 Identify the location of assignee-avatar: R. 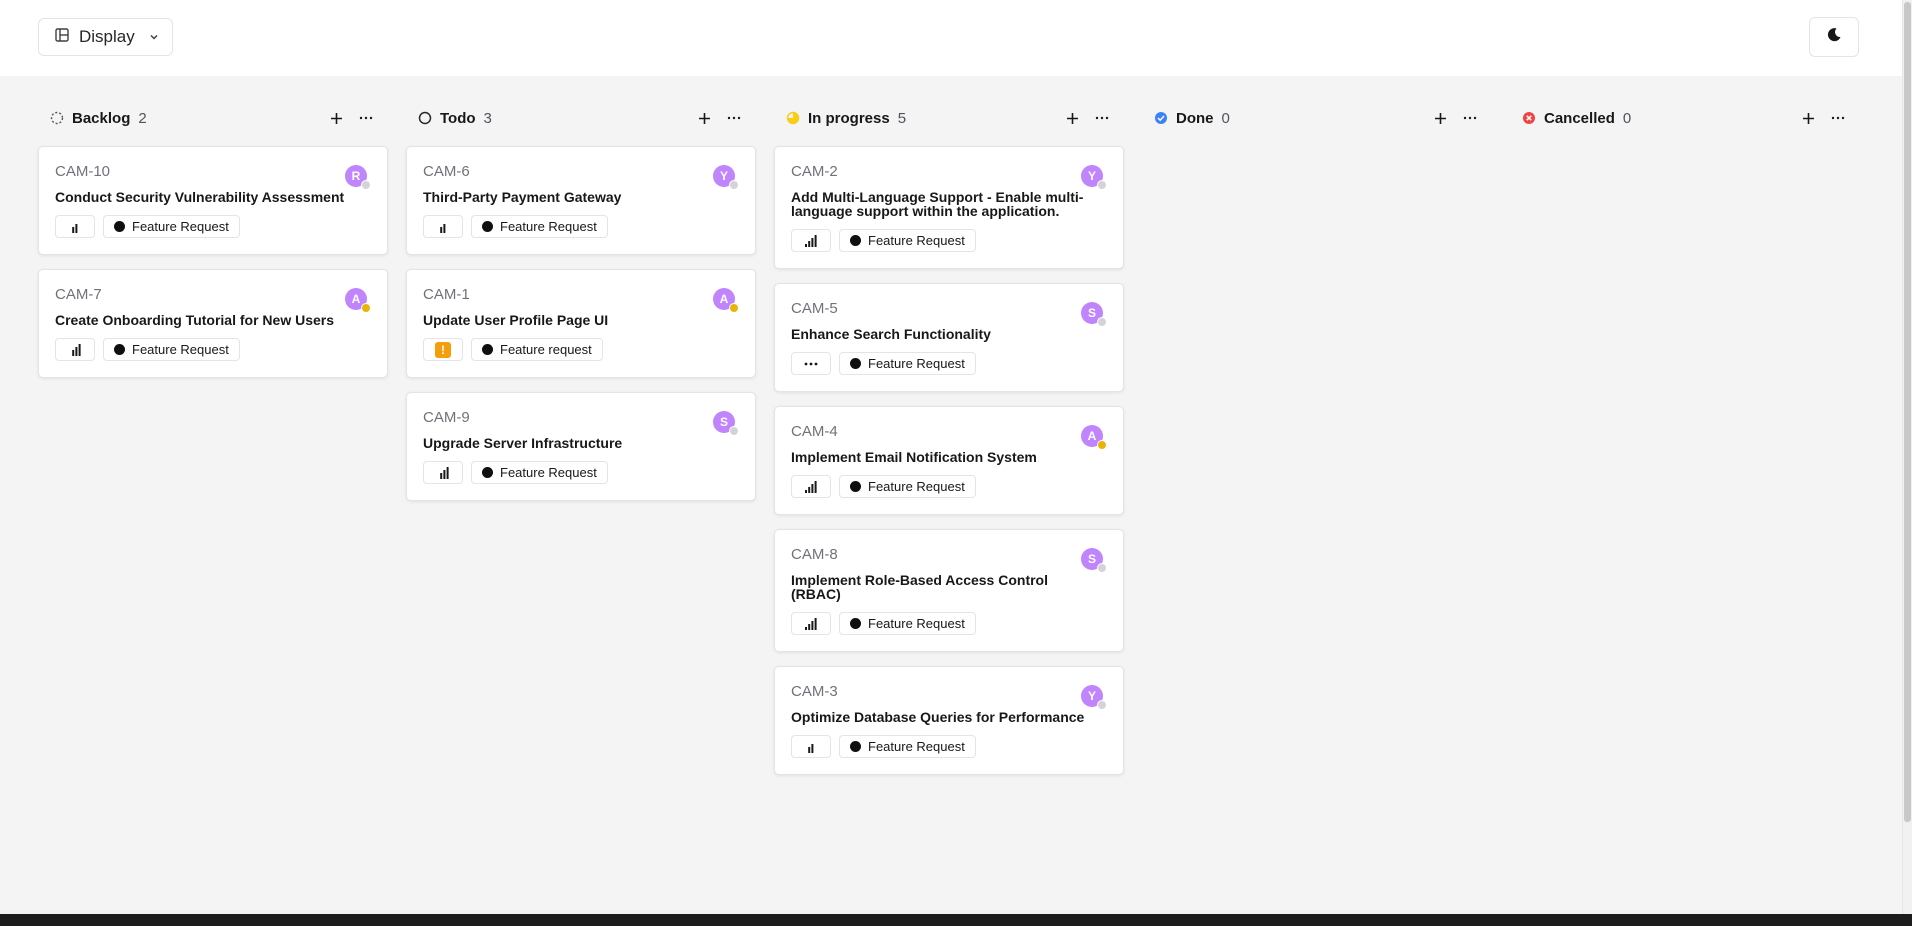
(358, 177).